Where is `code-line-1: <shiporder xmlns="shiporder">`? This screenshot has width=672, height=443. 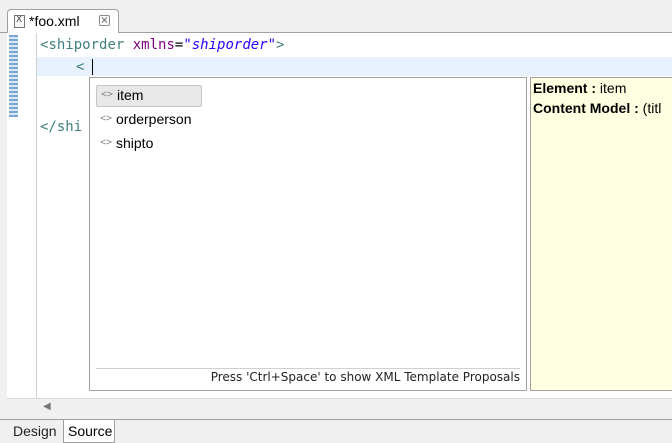 code-line-1: <shiporder xmlns="shiporder"> is located at coordinates (162, 45).